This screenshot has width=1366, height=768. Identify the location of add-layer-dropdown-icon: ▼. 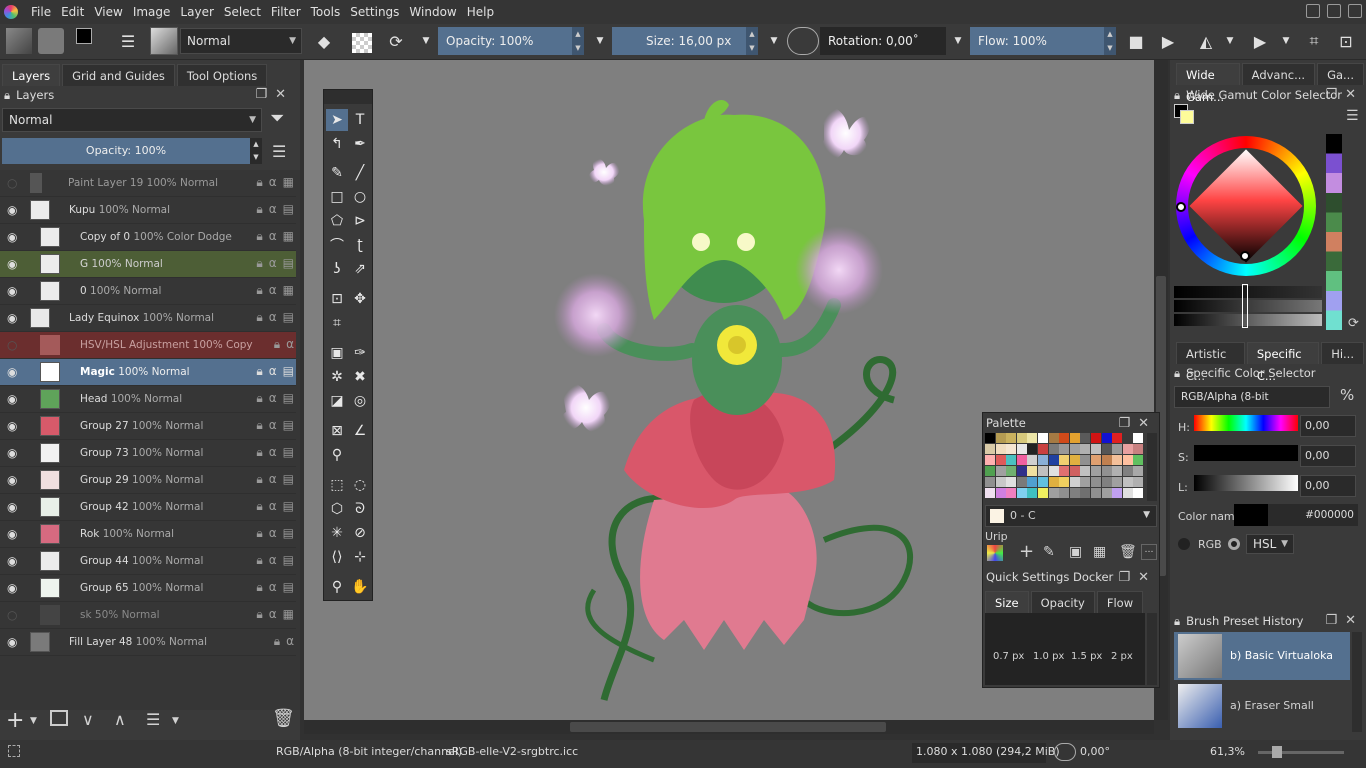
(33, 721).